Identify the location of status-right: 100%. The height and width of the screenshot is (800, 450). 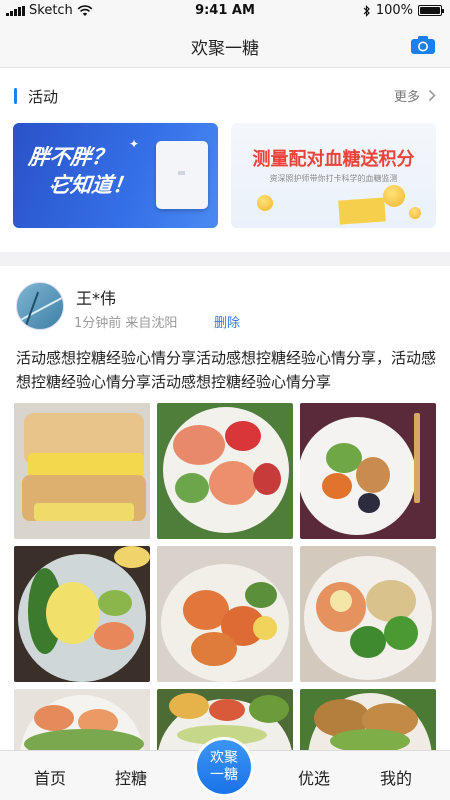
(403, 10).